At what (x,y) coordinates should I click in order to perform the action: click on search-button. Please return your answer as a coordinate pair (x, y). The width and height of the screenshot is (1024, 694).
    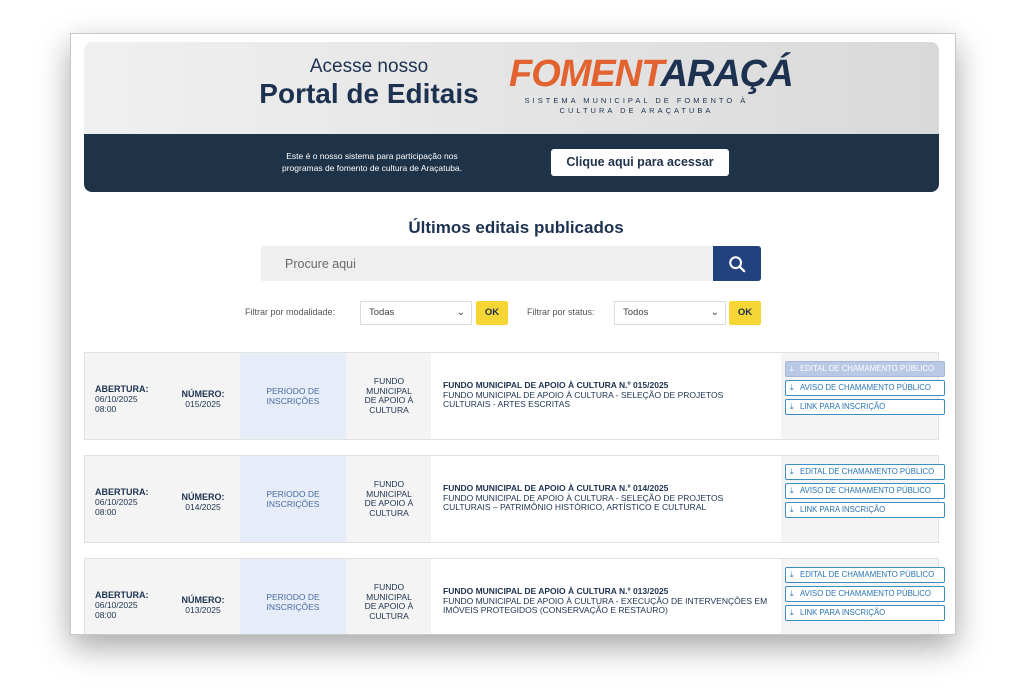
    Looking at the image, I should click on (737, 263).